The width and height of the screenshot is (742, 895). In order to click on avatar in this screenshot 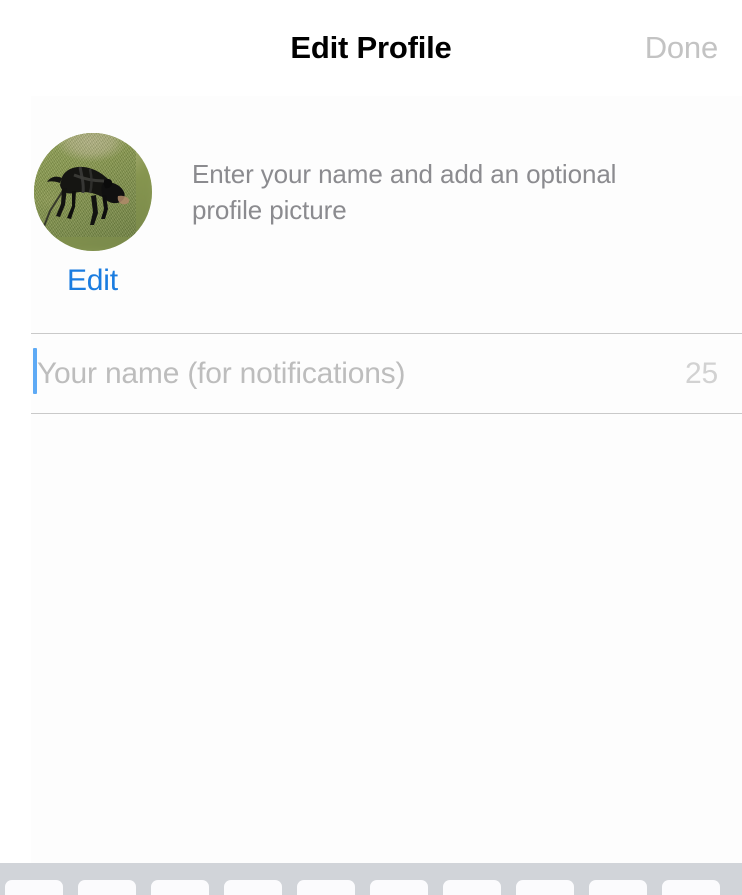, I will do `click(93, 192)`.